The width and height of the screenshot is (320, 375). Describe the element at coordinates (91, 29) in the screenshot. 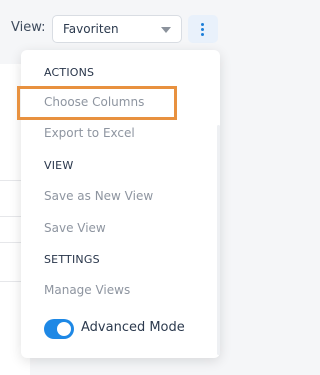

I see `view-select-value: Favoriten` at that location.